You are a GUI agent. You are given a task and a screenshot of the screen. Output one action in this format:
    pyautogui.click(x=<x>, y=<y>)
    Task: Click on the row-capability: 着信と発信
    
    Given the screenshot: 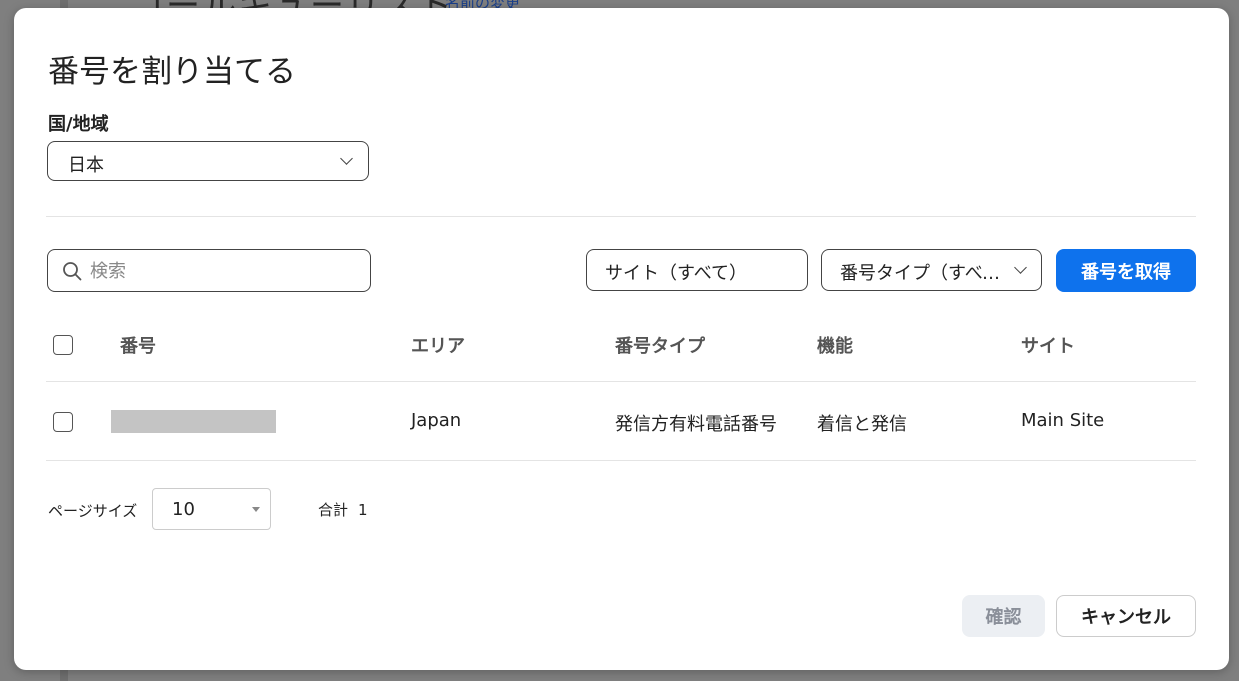 What is the action you would take?
    pyautogui.click(x=862, y=424)
    